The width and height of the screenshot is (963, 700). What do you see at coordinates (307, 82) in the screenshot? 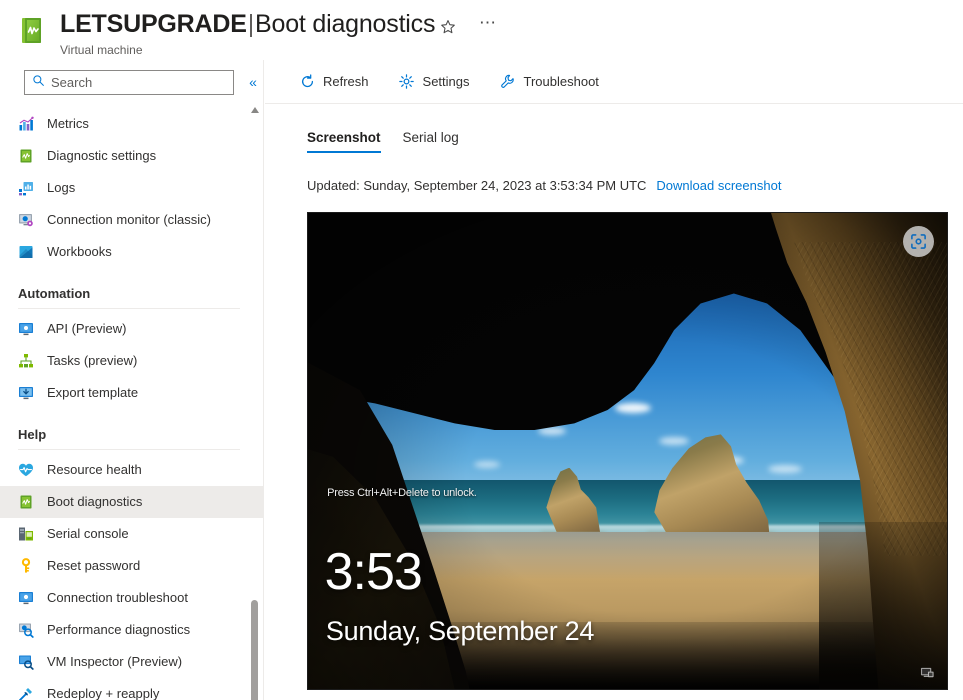
I see `refresh-icon` at bounding box center [307, 82].